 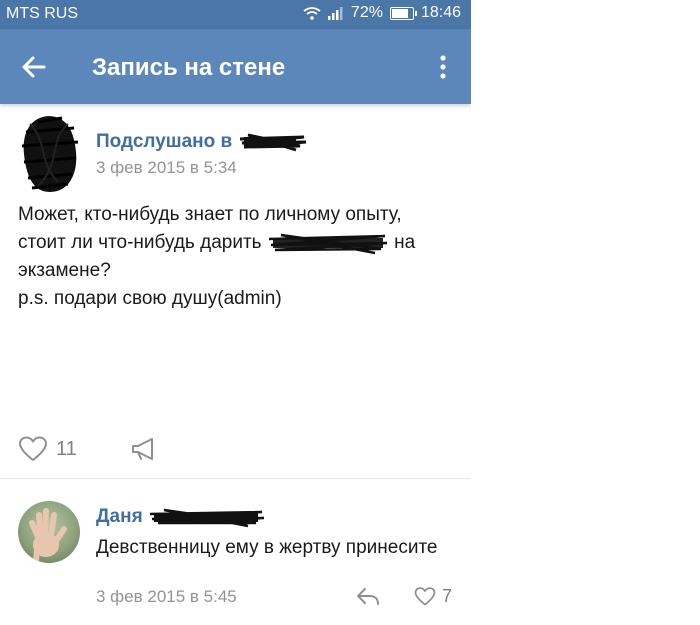 I want to click on app-bar: Запись на стене, so click(x=235, y=66).